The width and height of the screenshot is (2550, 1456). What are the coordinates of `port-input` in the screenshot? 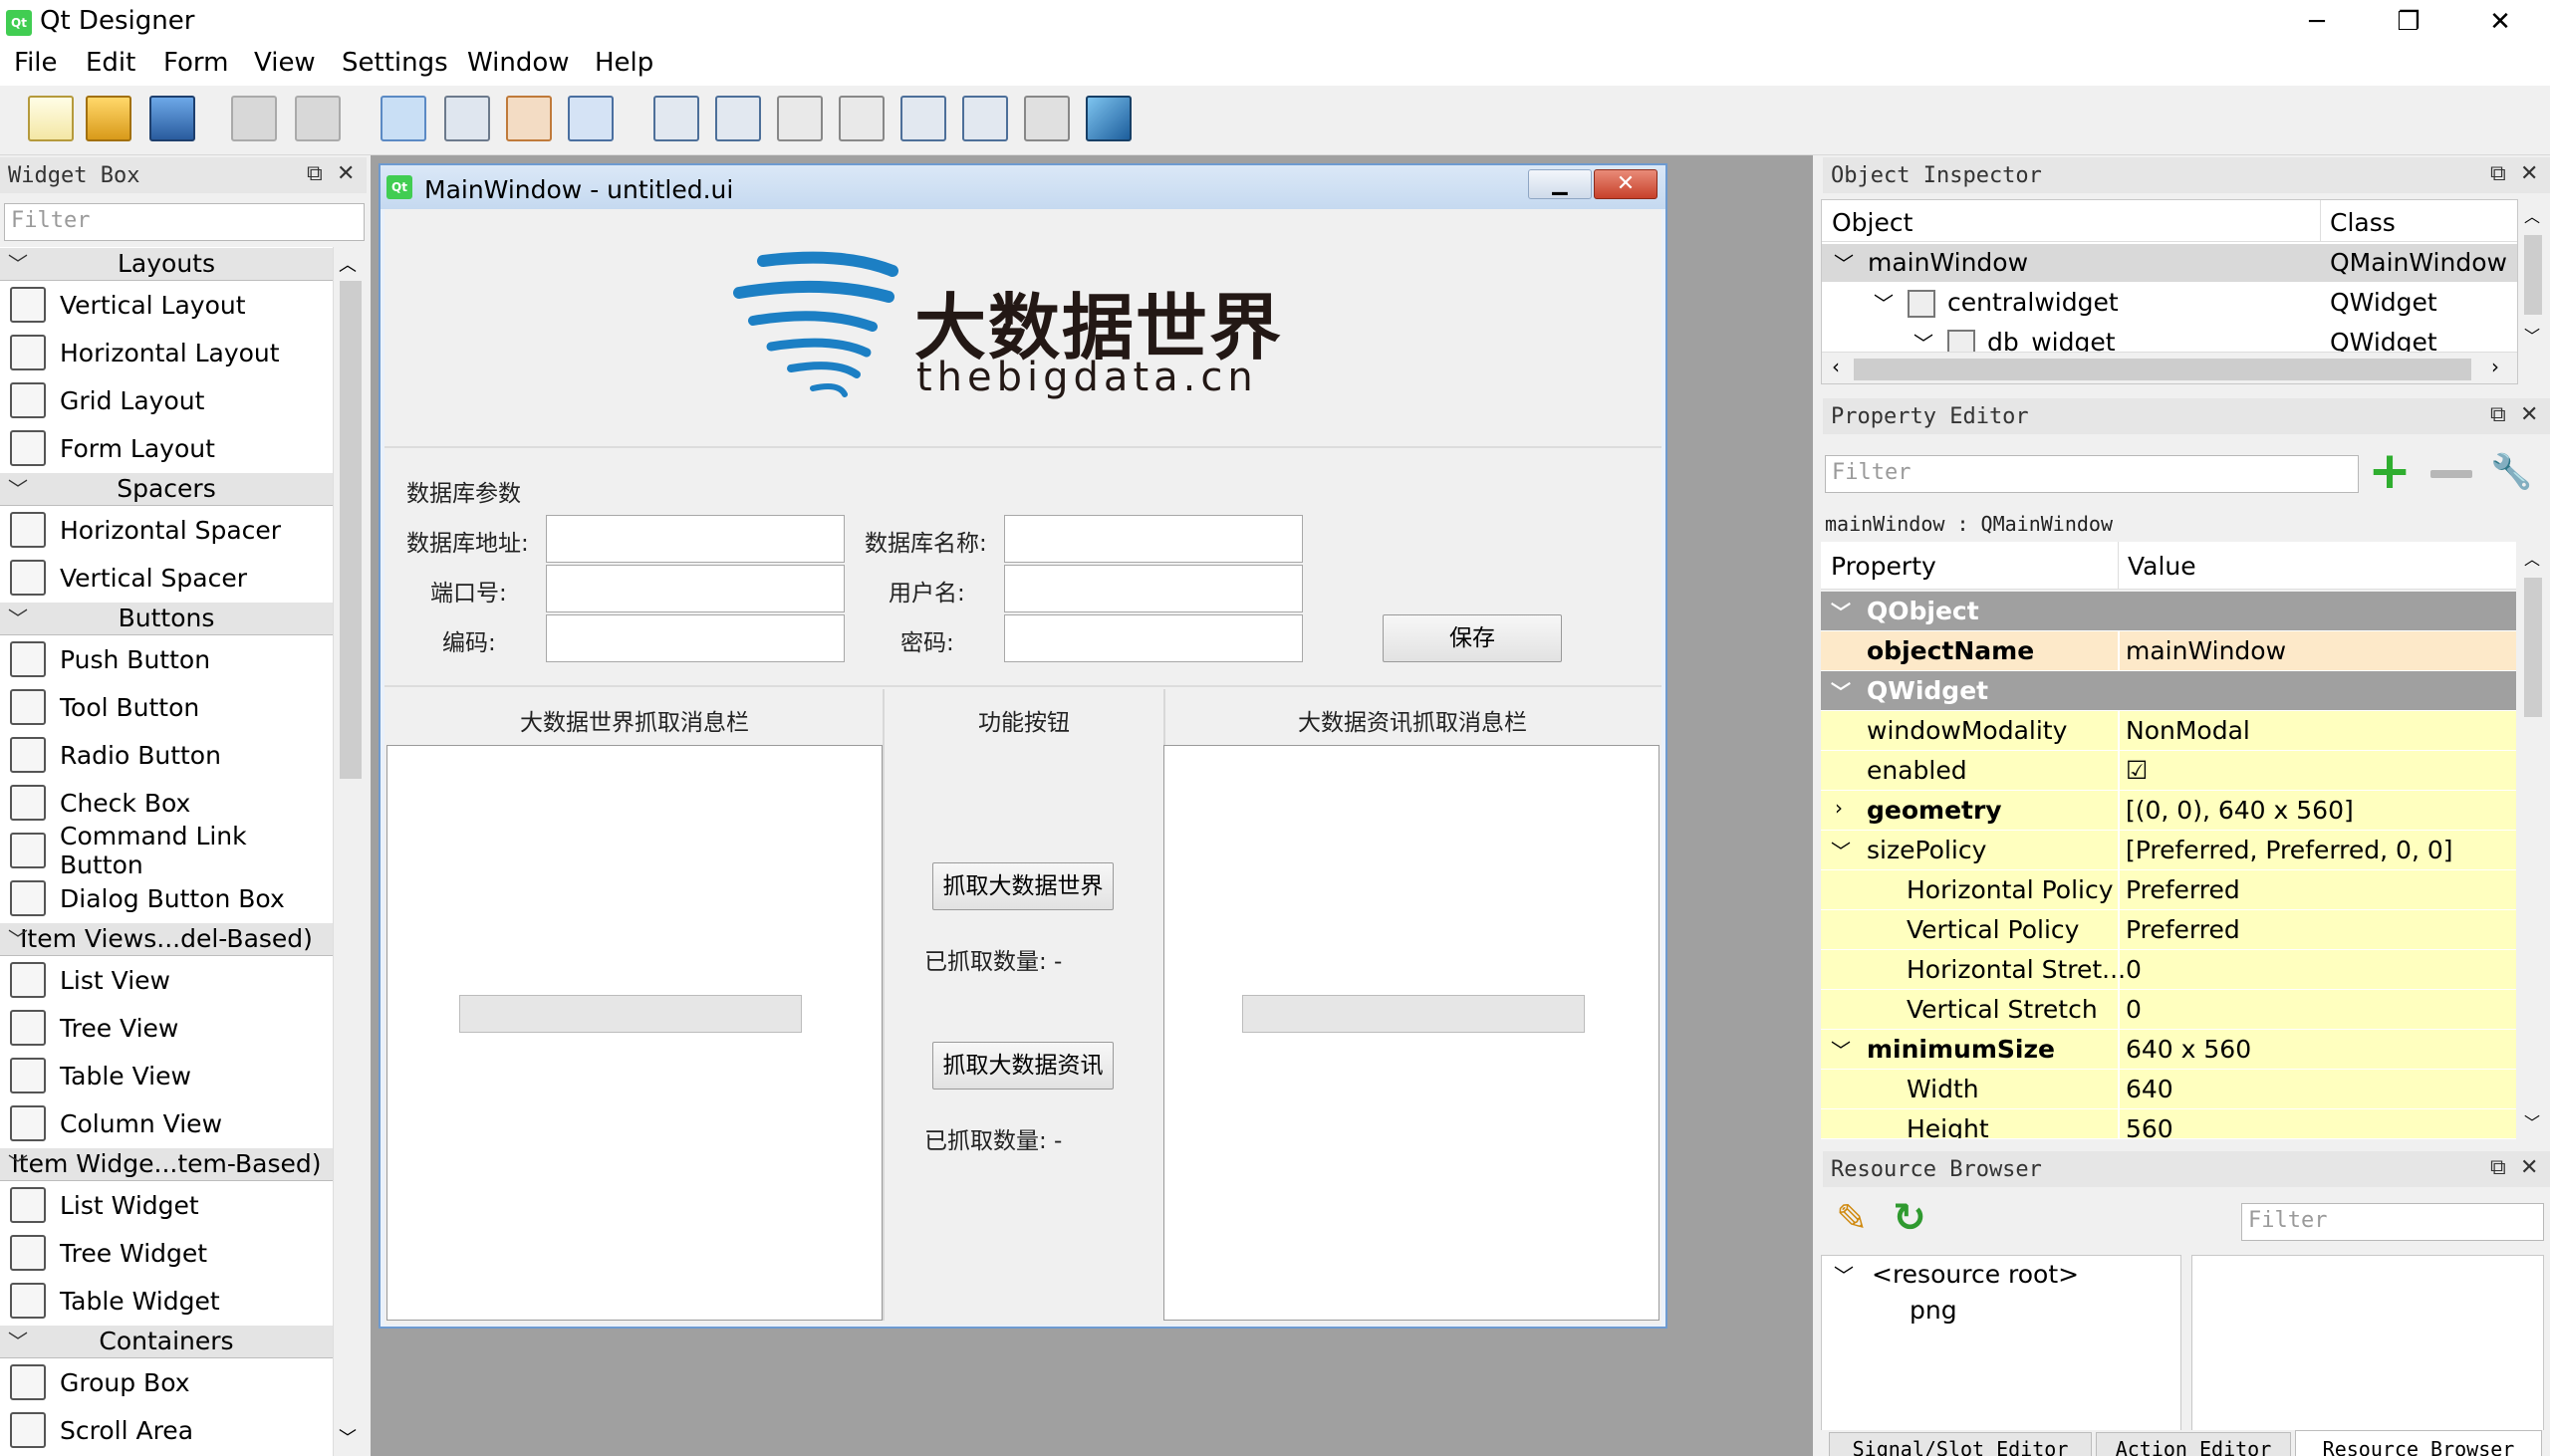 It's located at (695, 588).